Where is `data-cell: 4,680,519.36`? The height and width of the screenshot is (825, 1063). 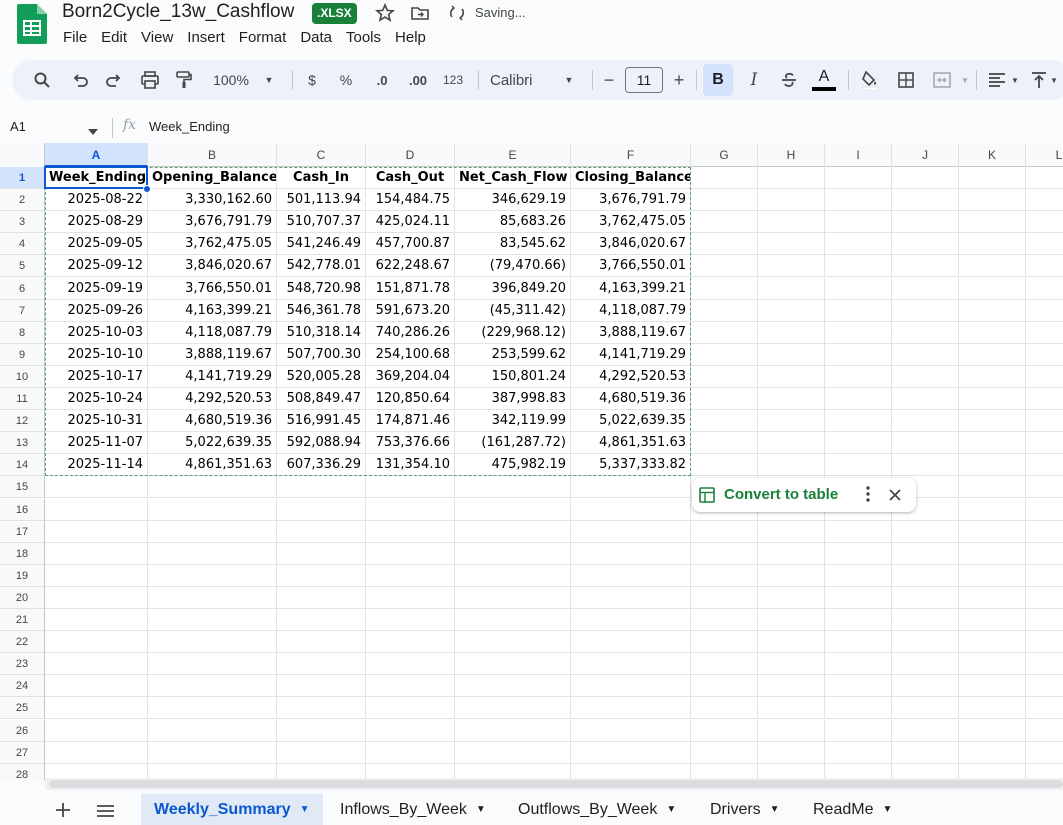 data-cell: 4,680,519.36 is located at coordinates (631, 399).